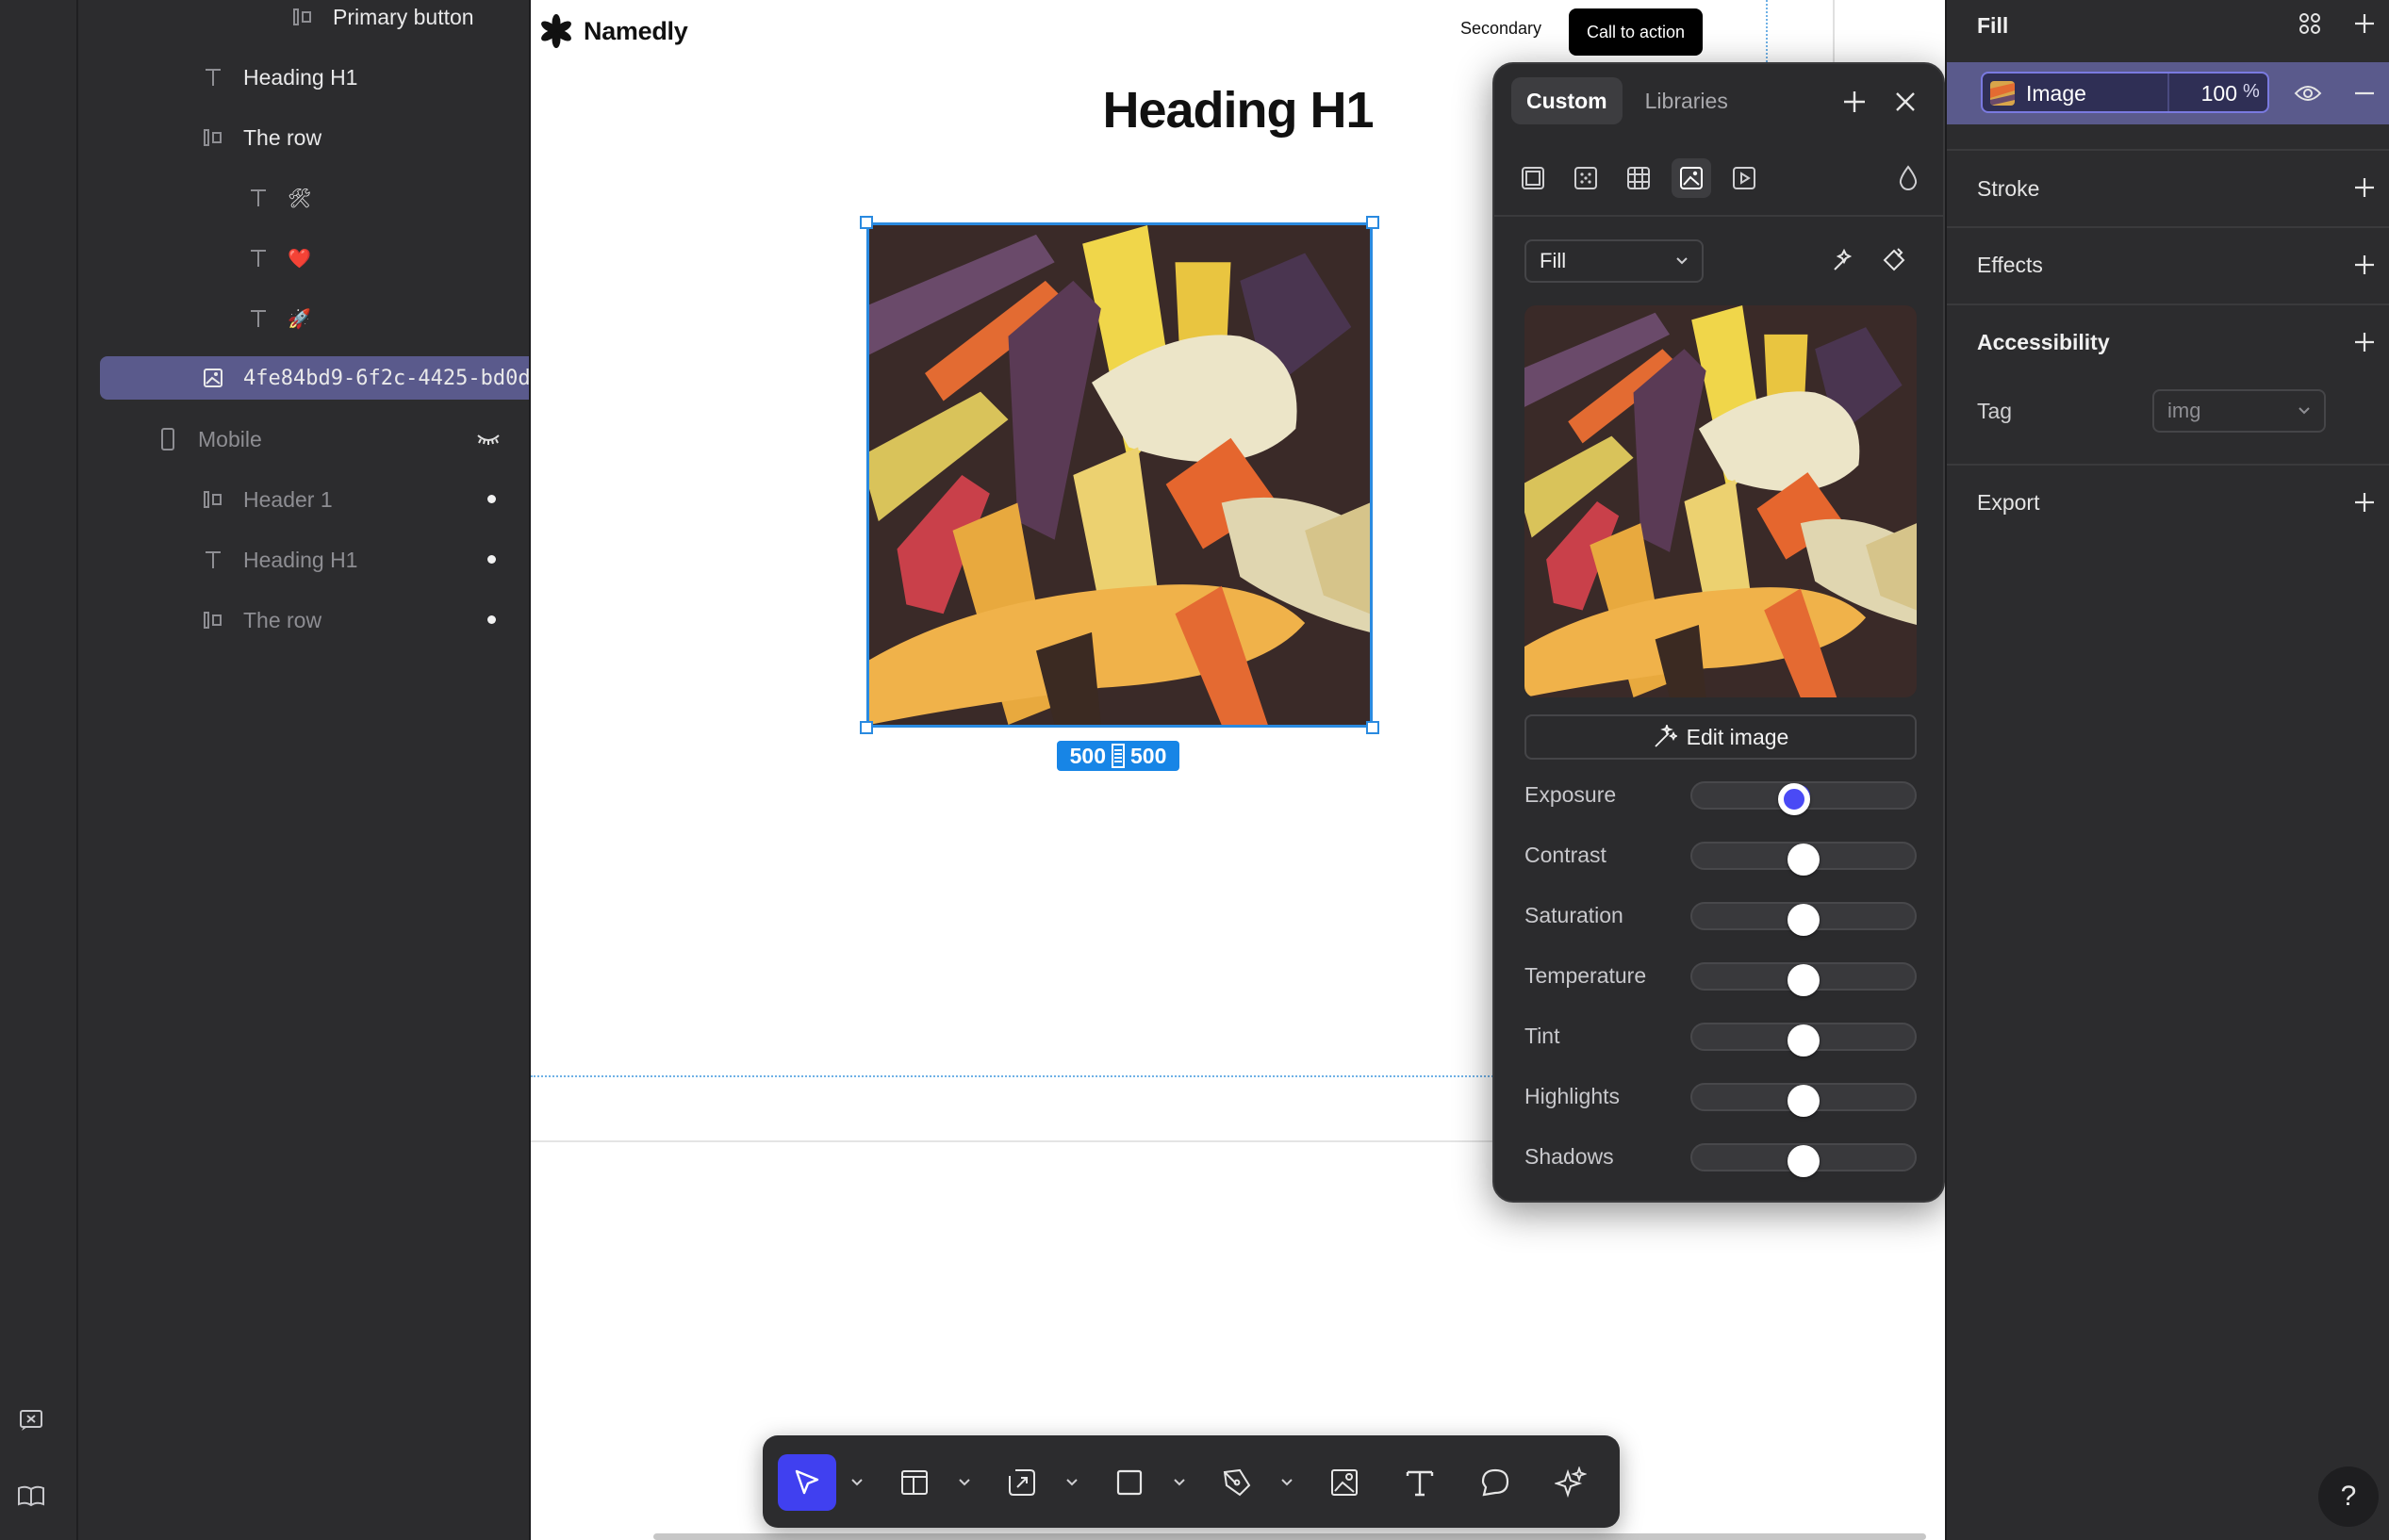  I want to click on mobile-icon, so click(168, 439).